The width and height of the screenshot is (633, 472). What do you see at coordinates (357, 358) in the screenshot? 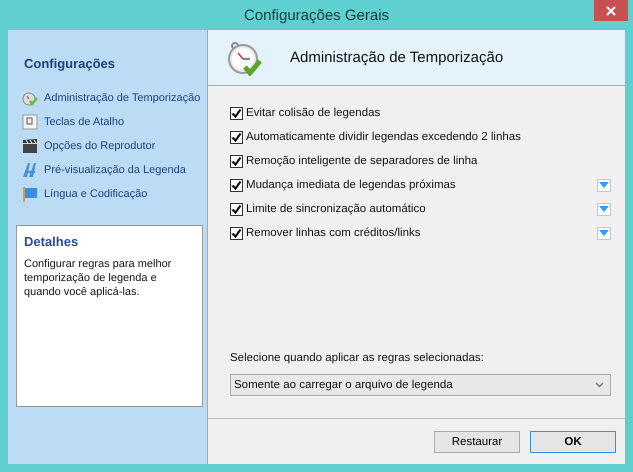
I see `apply-rules-label: Selecione quando aplicar as regras selecionadas:` at bounding box center [357, 358].